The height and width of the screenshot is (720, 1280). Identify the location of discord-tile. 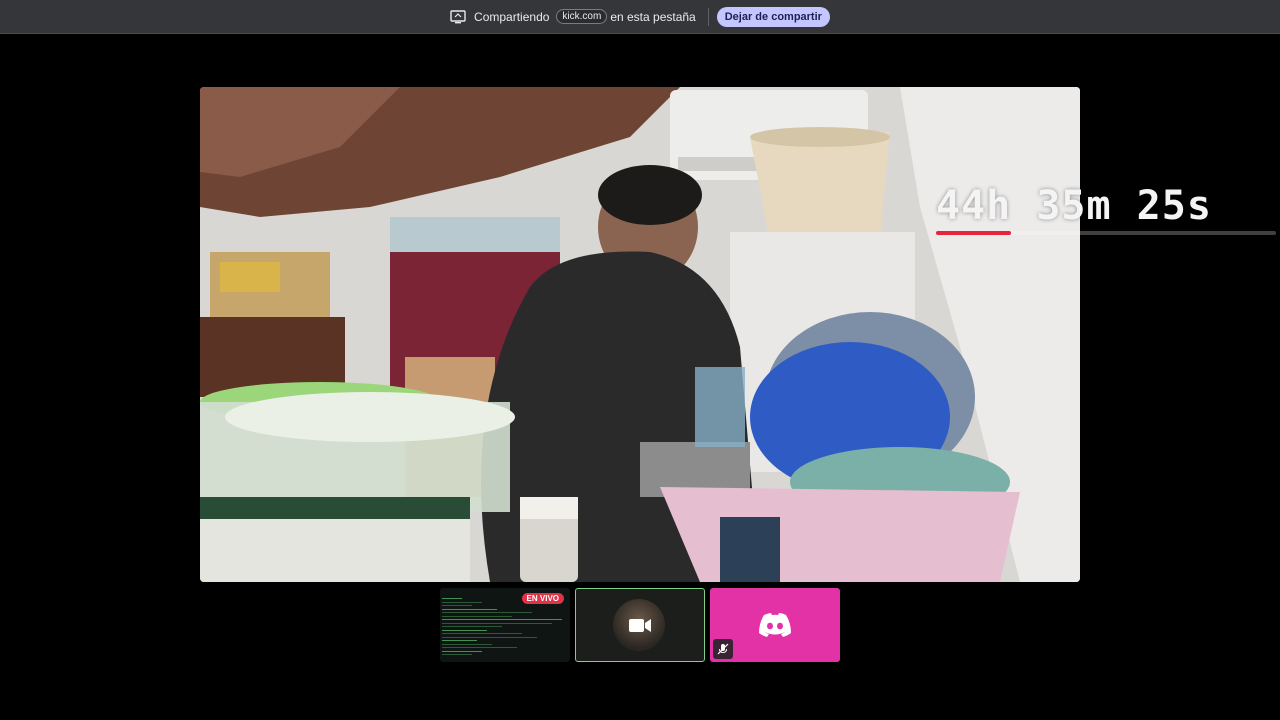
(775, 625).